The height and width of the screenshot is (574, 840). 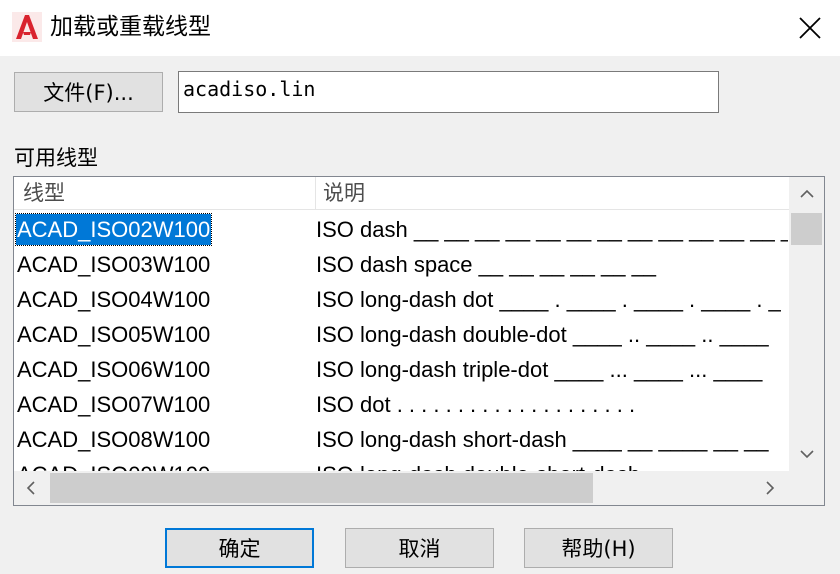 I want to click on column-separator, so click(x=315, y=193).